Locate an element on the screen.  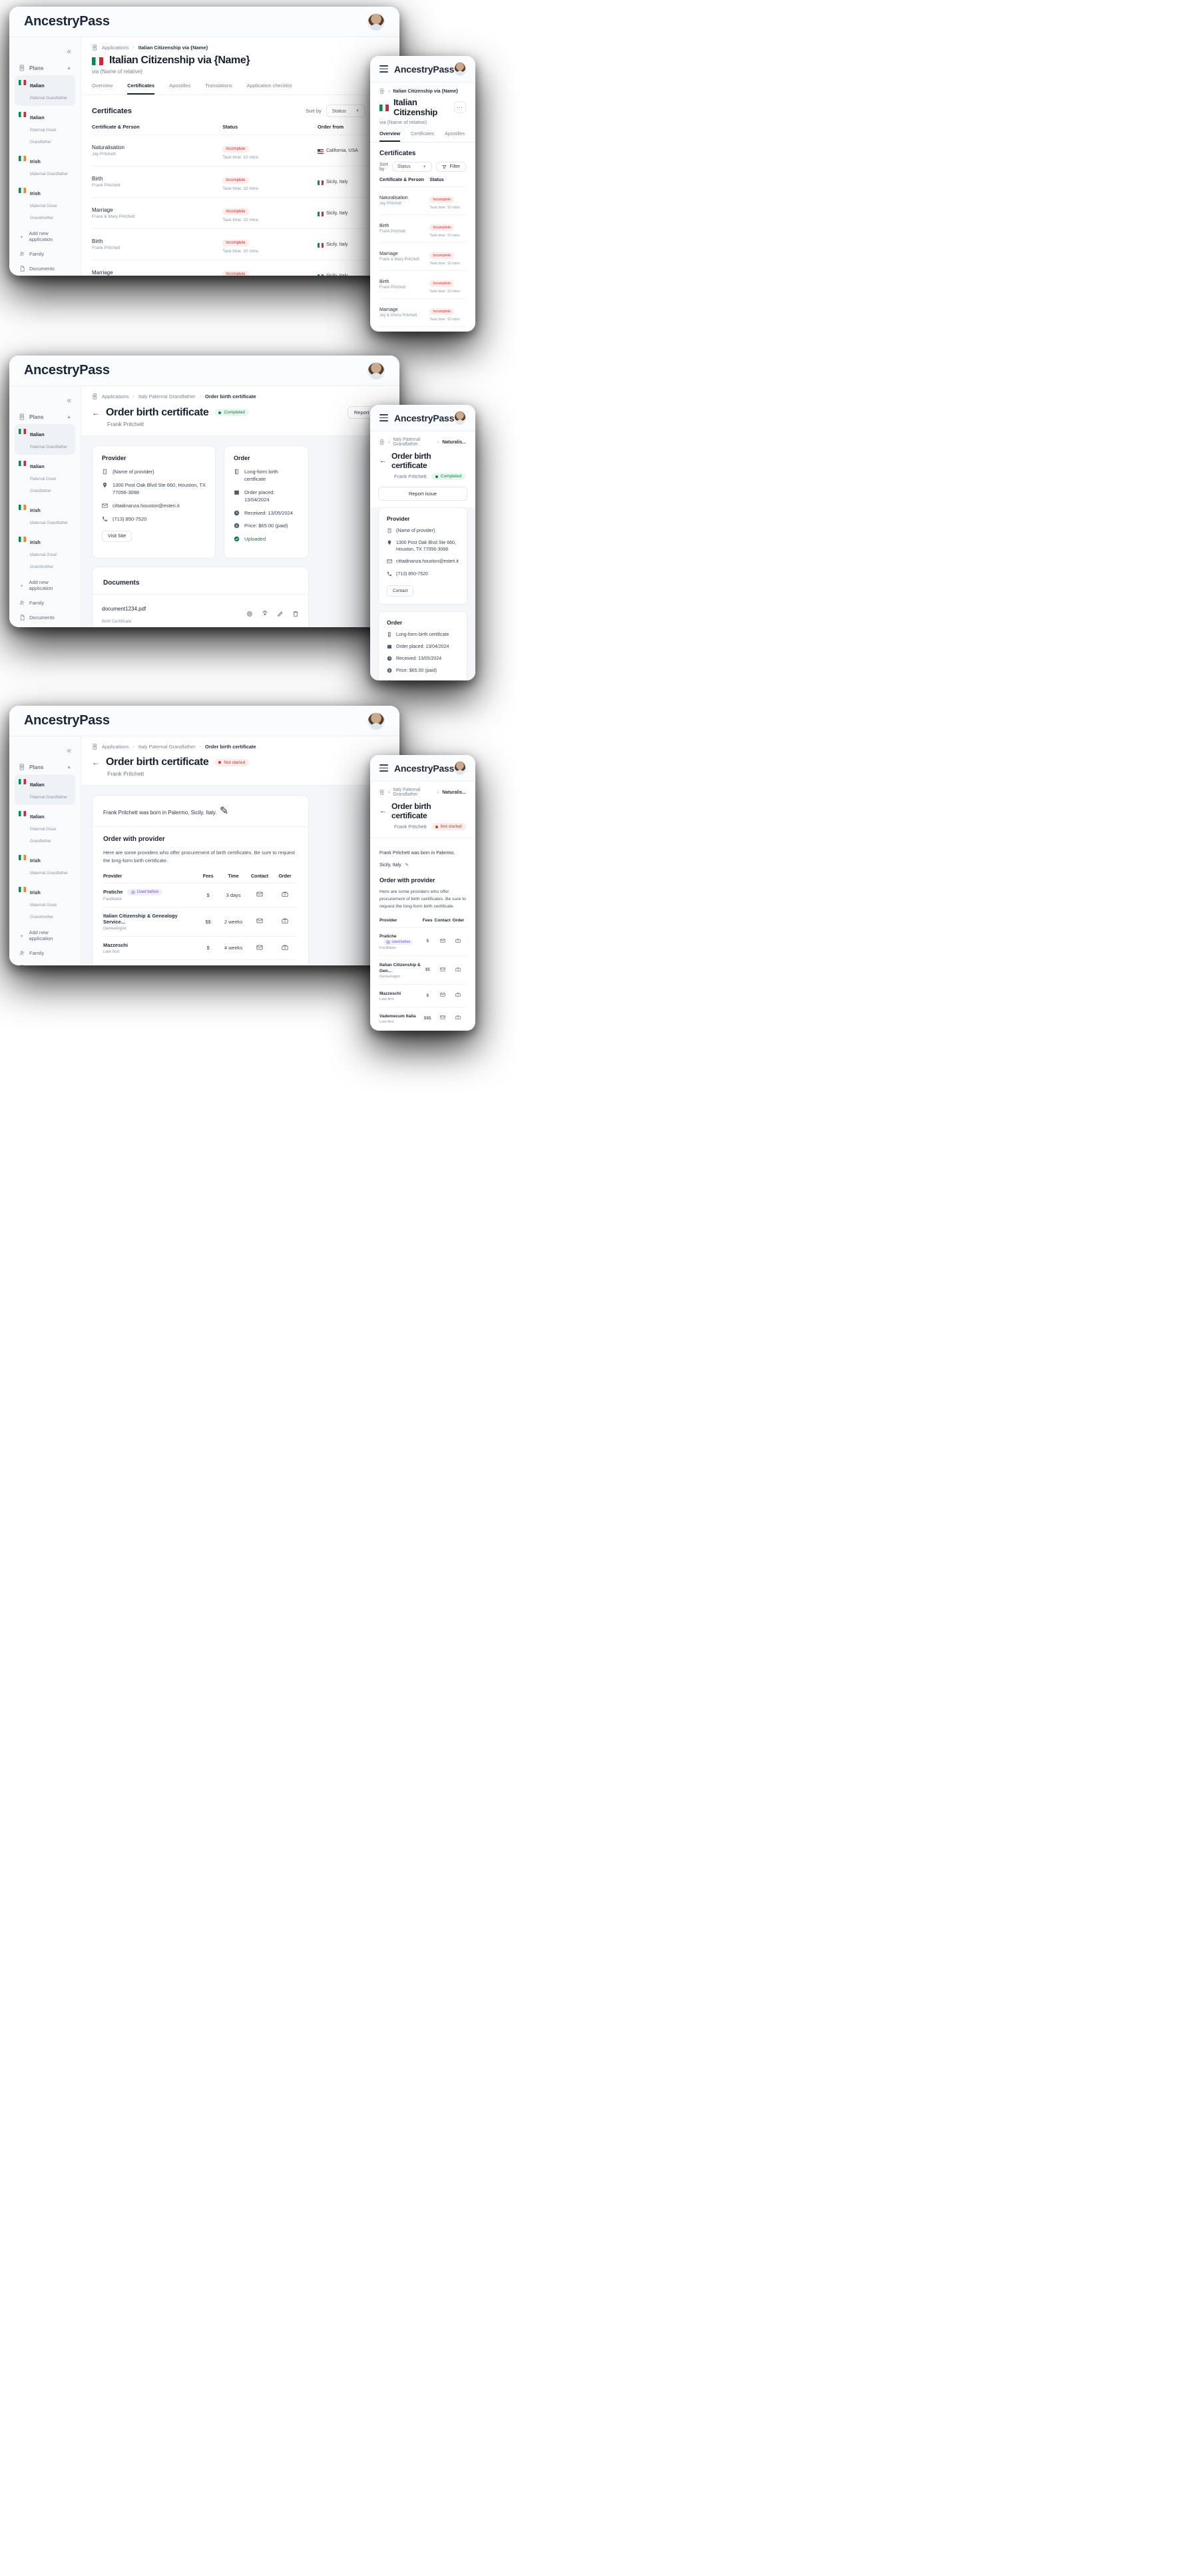
edit-icon is located at coordinates (280, 614).